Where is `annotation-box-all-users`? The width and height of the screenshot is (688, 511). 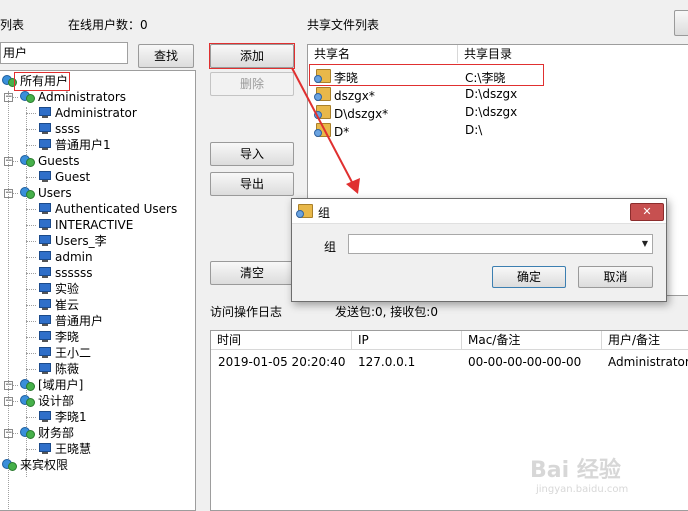 annotation-box-all-users is located at coordinates (42, 81).